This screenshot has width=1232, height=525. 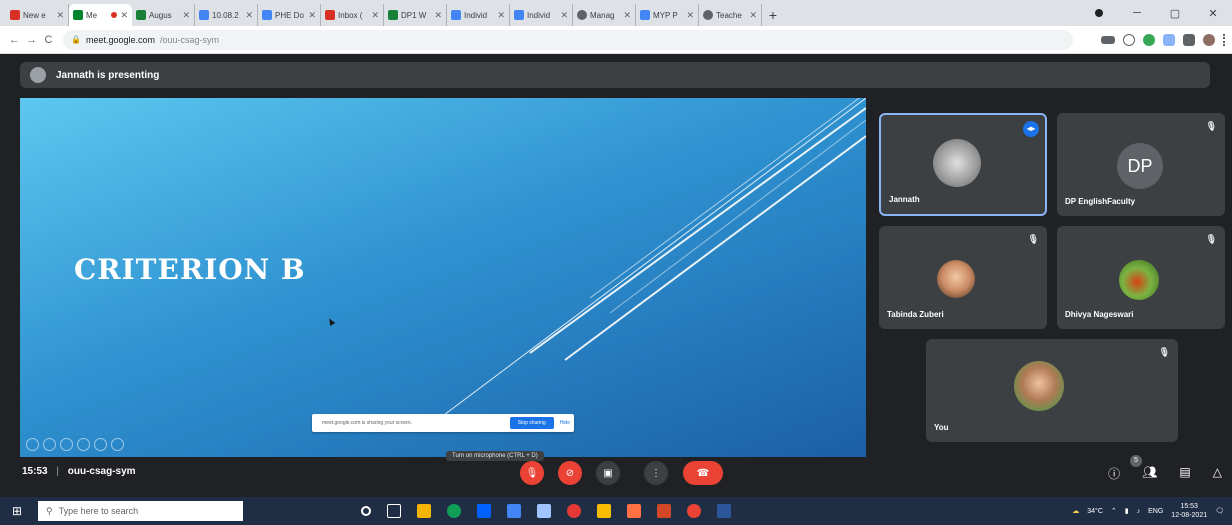 What do you see at coordinates (37, 15) in the screenshot?
I see `browser-tab: New e ✕` at bounding box center [37, 15].